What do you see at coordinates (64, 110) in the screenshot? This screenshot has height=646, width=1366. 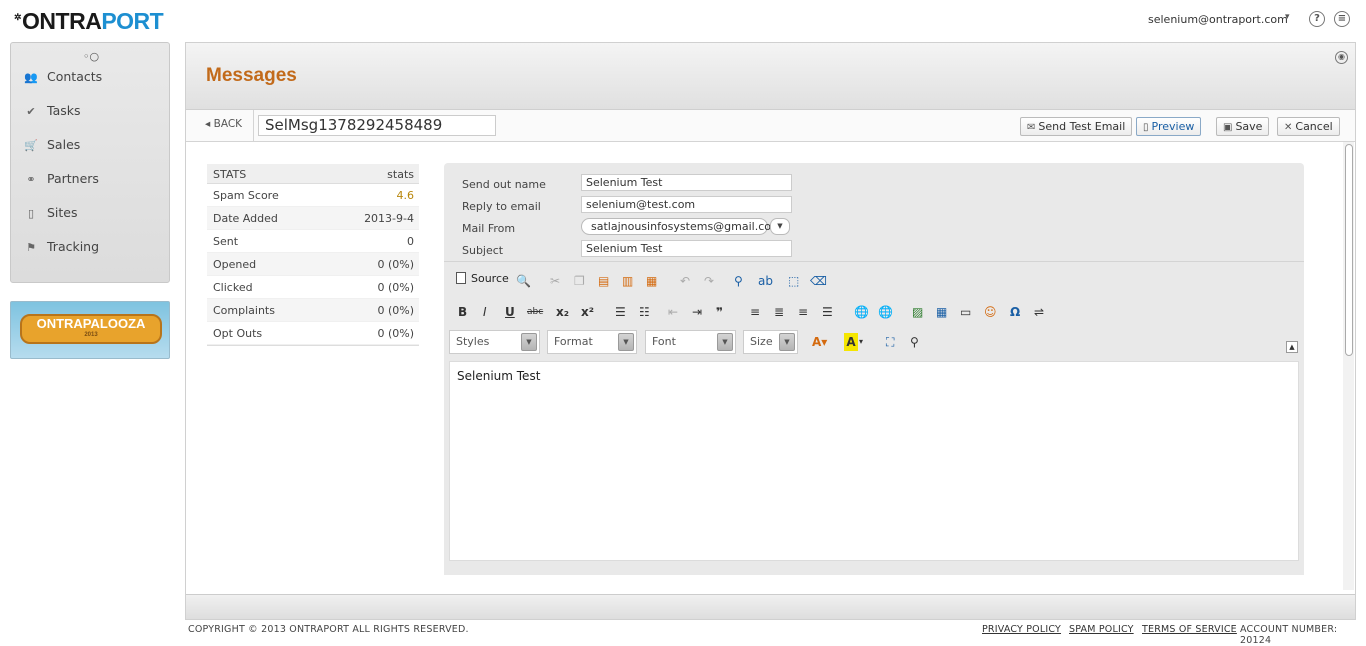 I see `sidebar-item-label: Tasks` at bounding box center [64, 110].